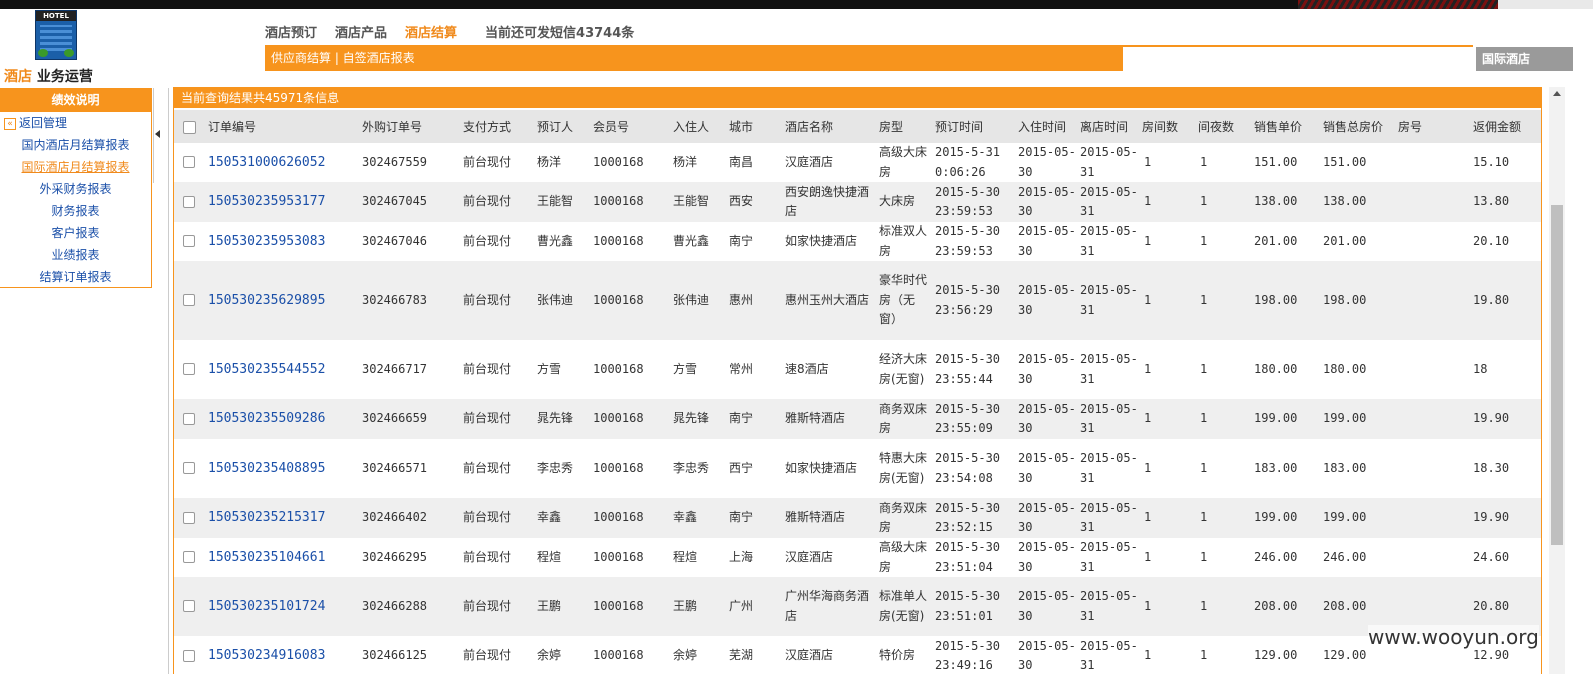  What do you see at coordinates (281, 655) in the screenshot?
I see `cell-order-no: 150530234916083` at bounding box center [281, 655].